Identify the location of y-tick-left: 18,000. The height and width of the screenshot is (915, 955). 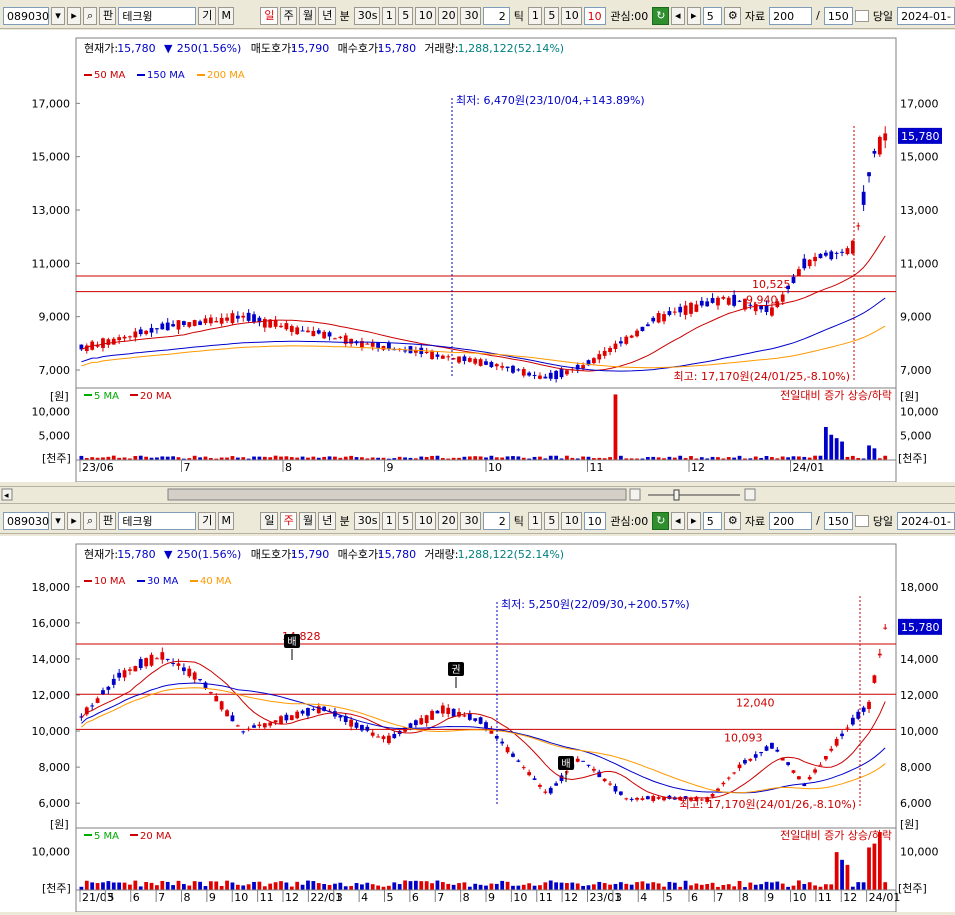
(51, 587).